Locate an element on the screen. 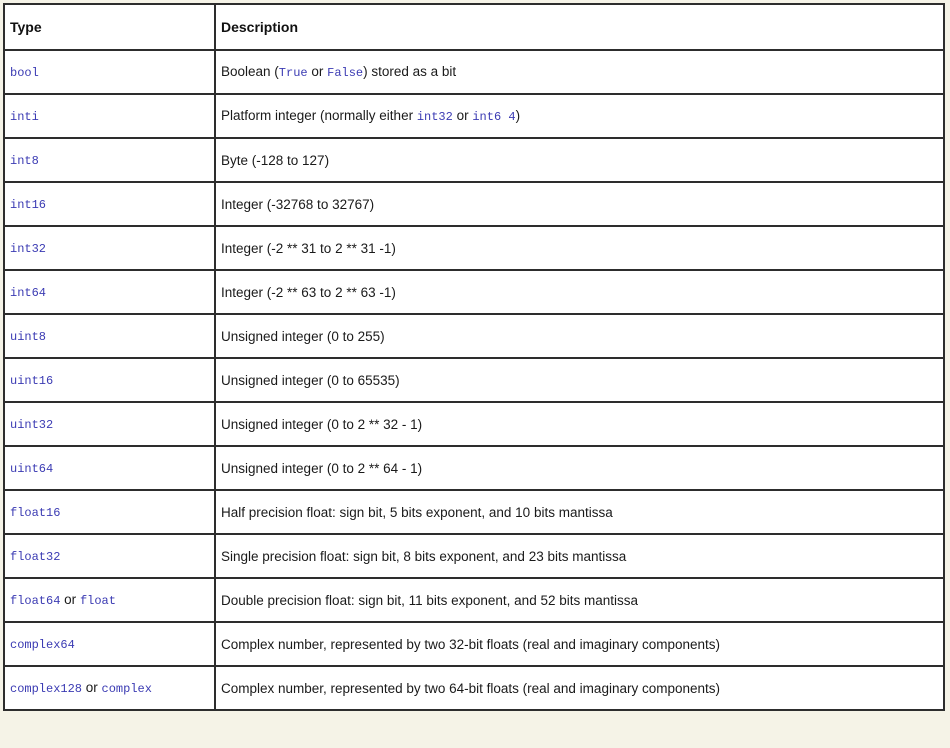  description-cell: Boolean (True or False) stored as a bit is located at coordinates (579, 72).